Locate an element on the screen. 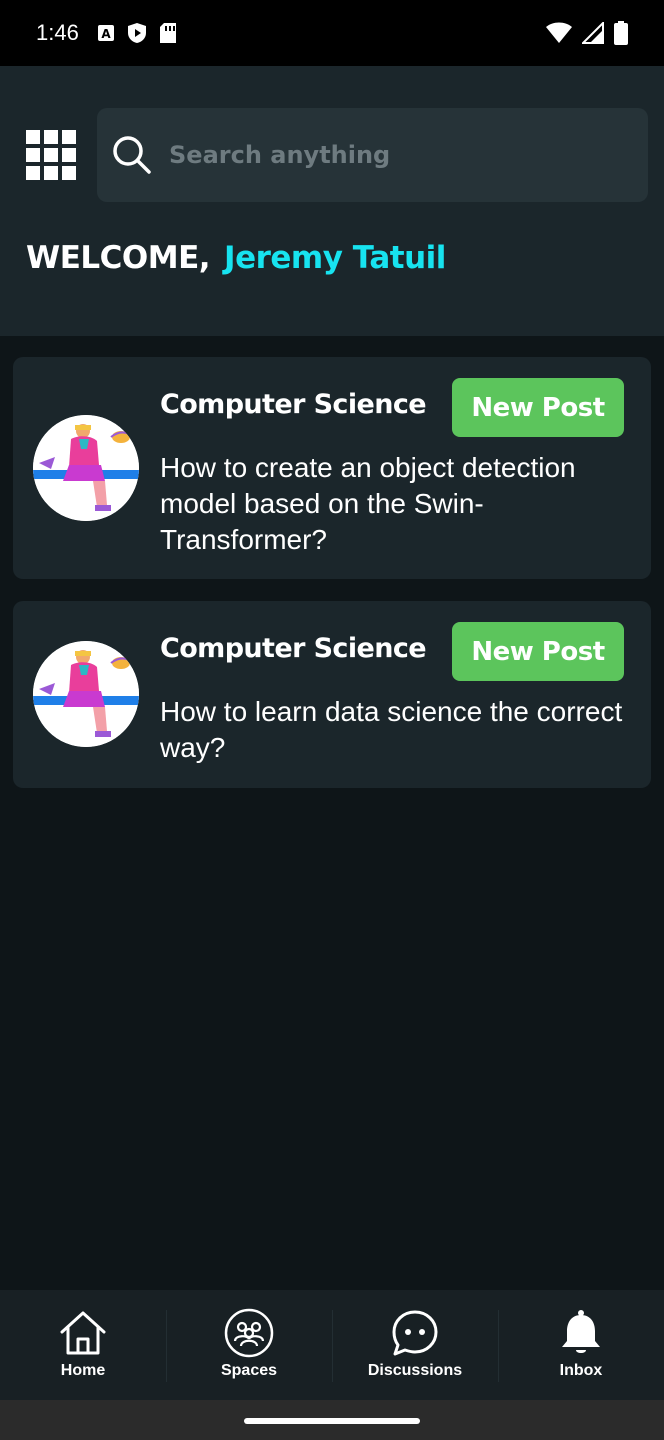 This screenshot has width=664, height=1440. status-bar: 1:46 A is located at coordinates (332, 33).